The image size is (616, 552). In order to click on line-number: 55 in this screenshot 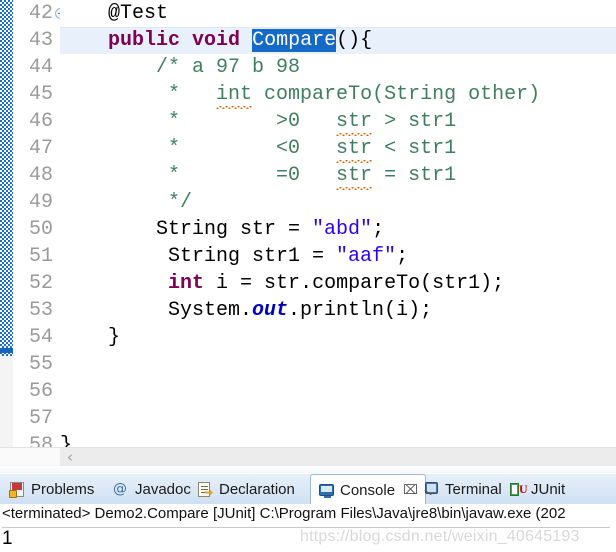, I will do `click(40, 364)`.